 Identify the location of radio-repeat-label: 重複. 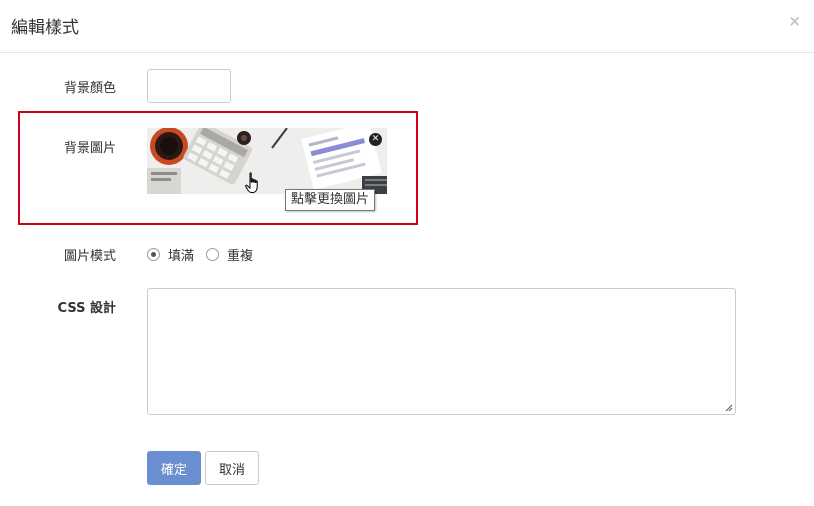
(240, 256).